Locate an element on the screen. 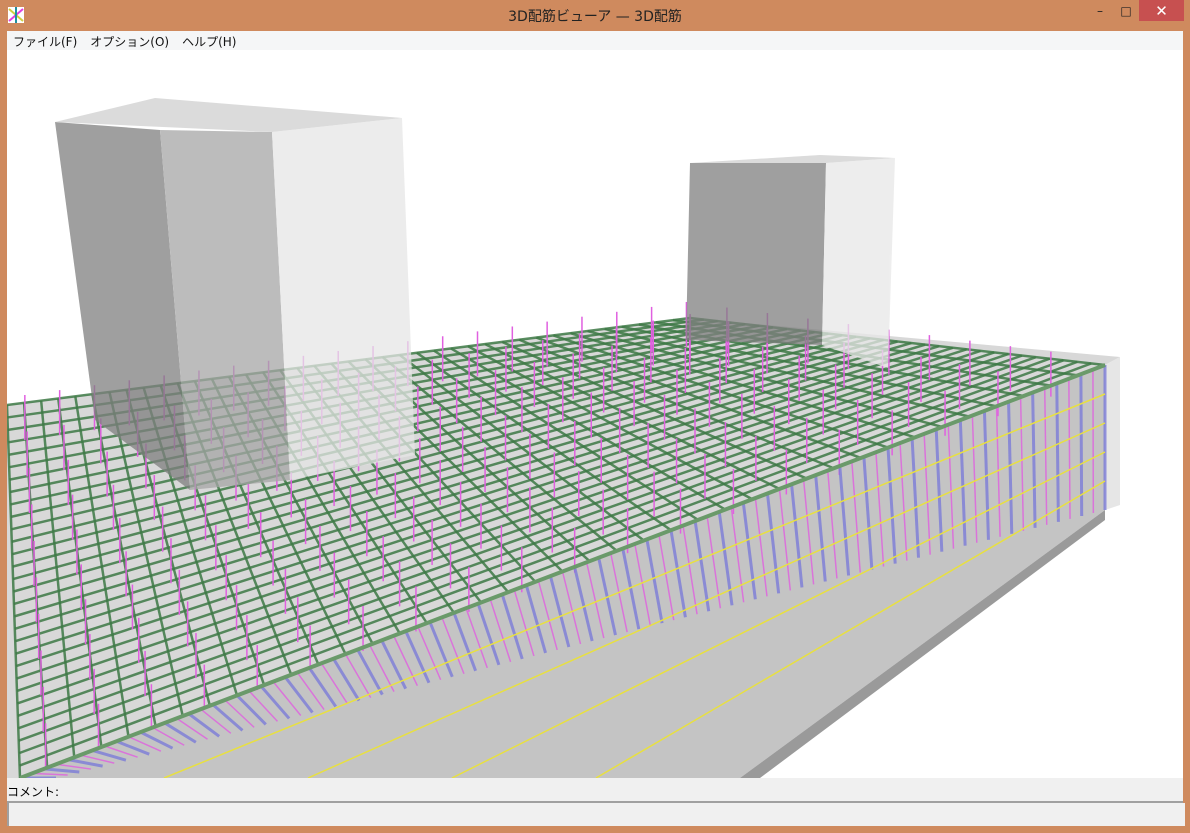  comment-bar: コメント: is located at coordinates (595, 790).